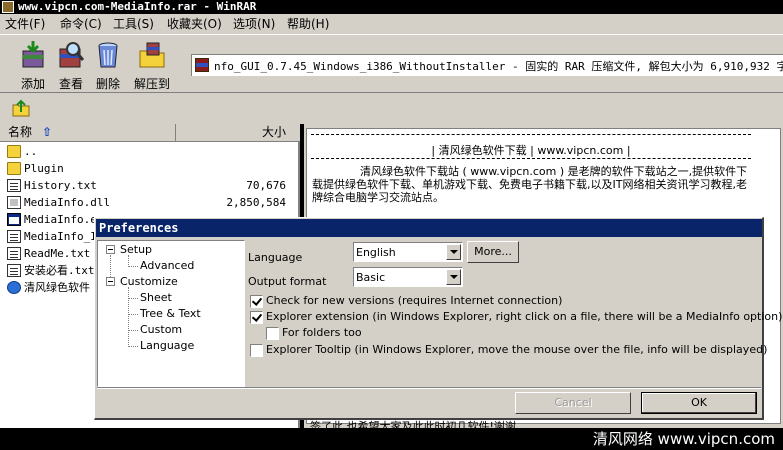  What do you see at coordinates (60, 185) in the screenshot?
I see `file-name: History.txt` at bounding box center [60, 185].